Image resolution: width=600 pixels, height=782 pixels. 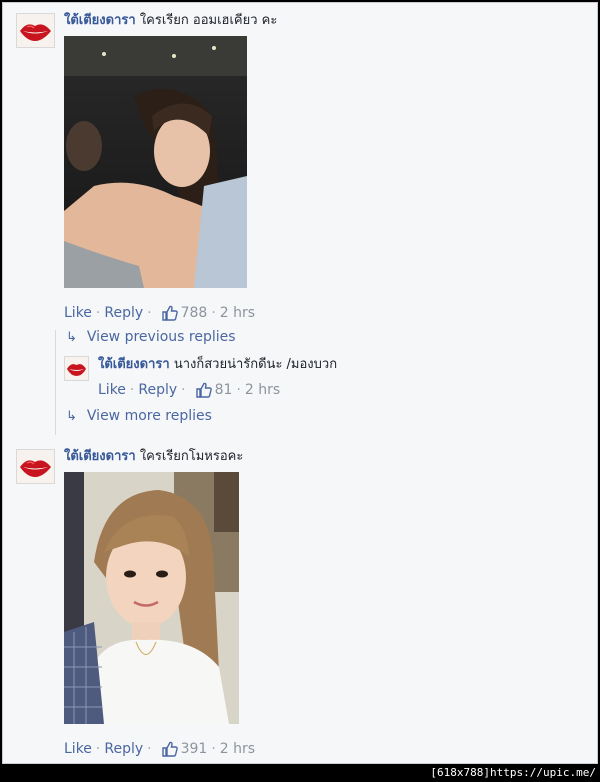 What do you see at coordinates (194, 313) in the screenshot?
I see `like-count: 788` at bounding box center [194, 313].